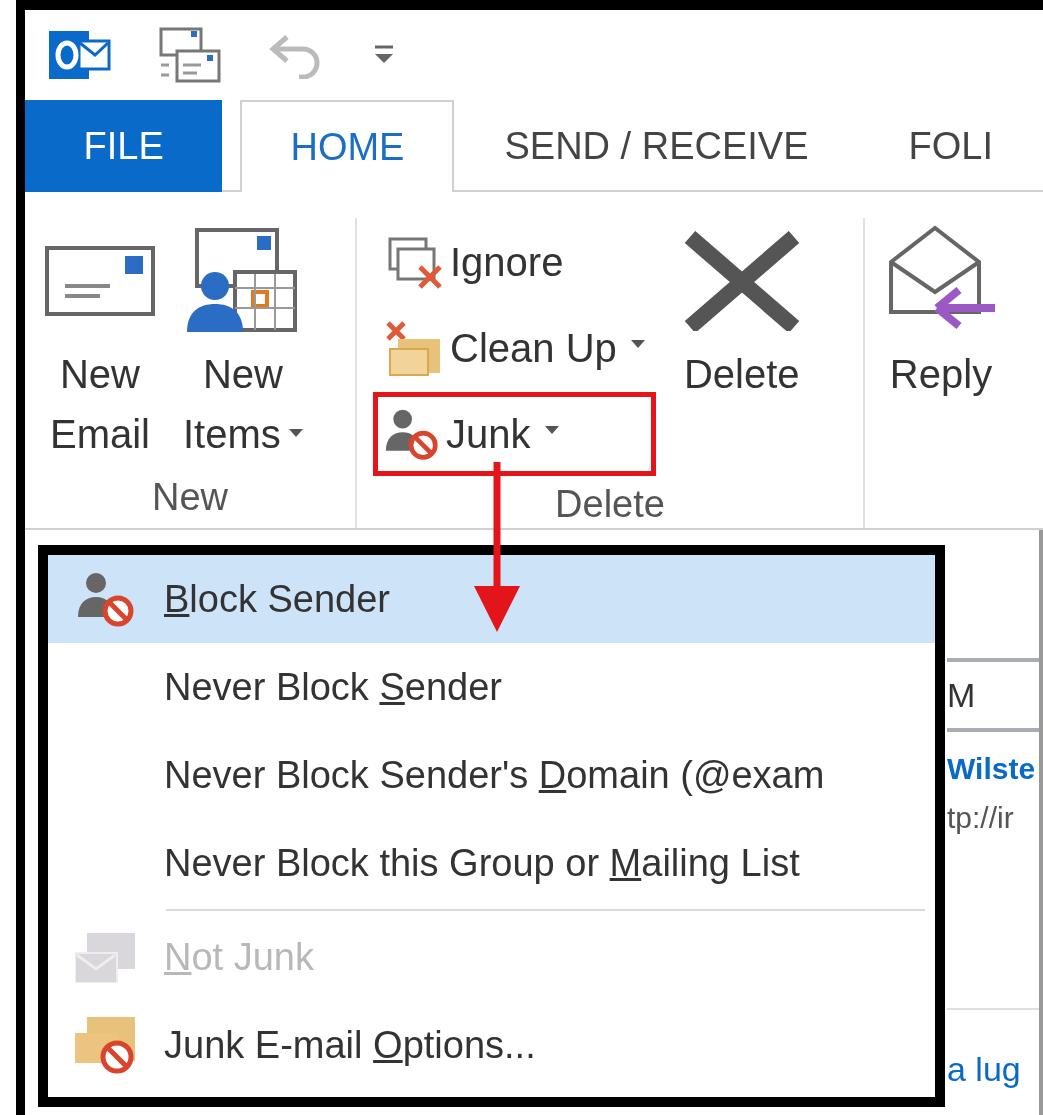 The height and width of the screenshot is (1115, 1043). What do you see at coordinates (514, 434) in the screenshot?
I see `junk-button: Junk` at bounding box center [514, 434].